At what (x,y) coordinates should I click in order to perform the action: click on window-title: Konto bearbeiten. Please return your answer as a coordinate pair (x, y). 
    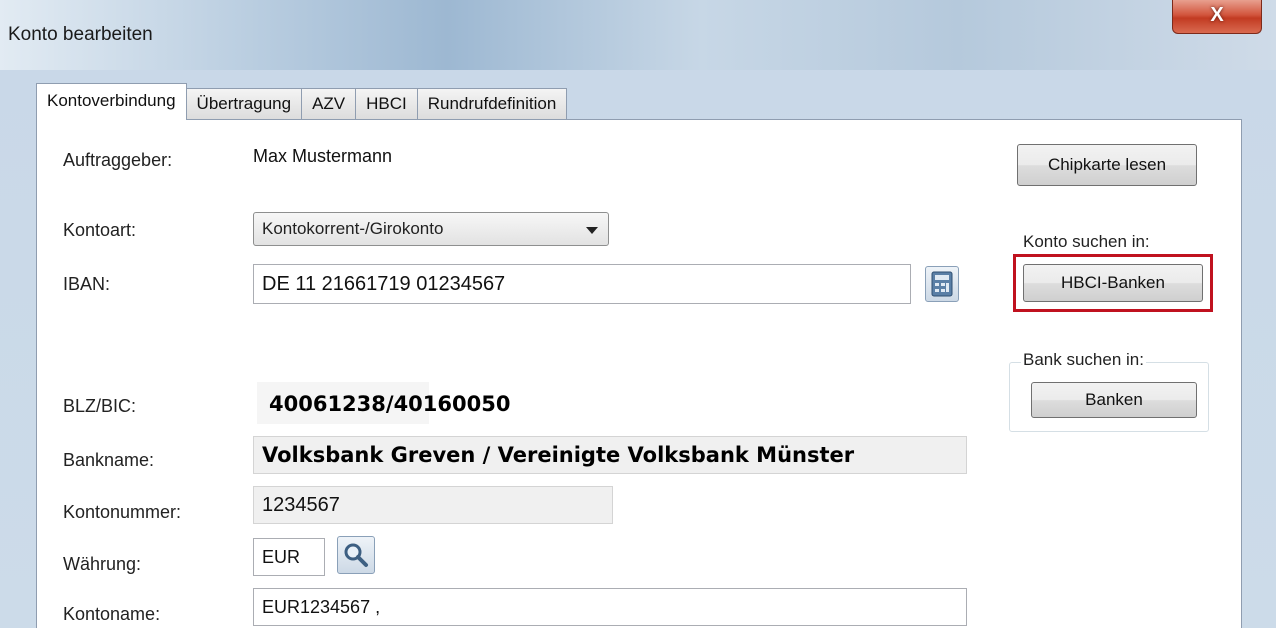
    Looking at the image, I should click on (80, 34).